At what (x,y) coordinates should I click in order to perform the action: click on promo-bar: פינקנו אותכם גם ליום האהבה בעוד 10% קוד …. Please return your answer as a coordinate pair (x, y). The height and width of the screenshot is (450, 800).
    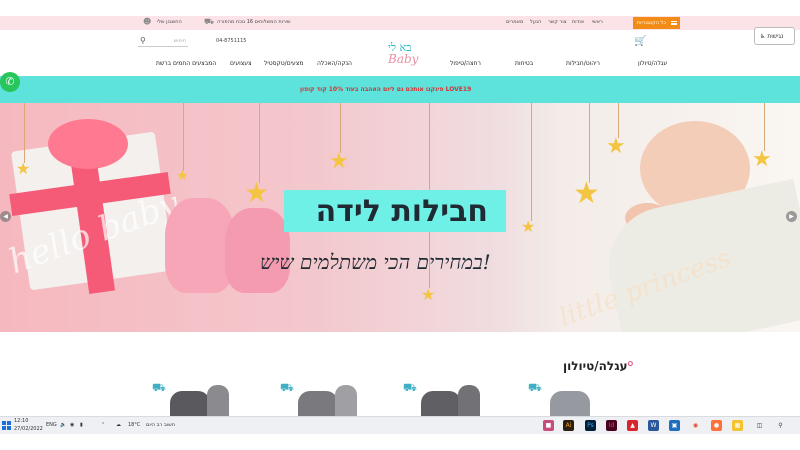
    Looking at the image, I should click on (400, 89).